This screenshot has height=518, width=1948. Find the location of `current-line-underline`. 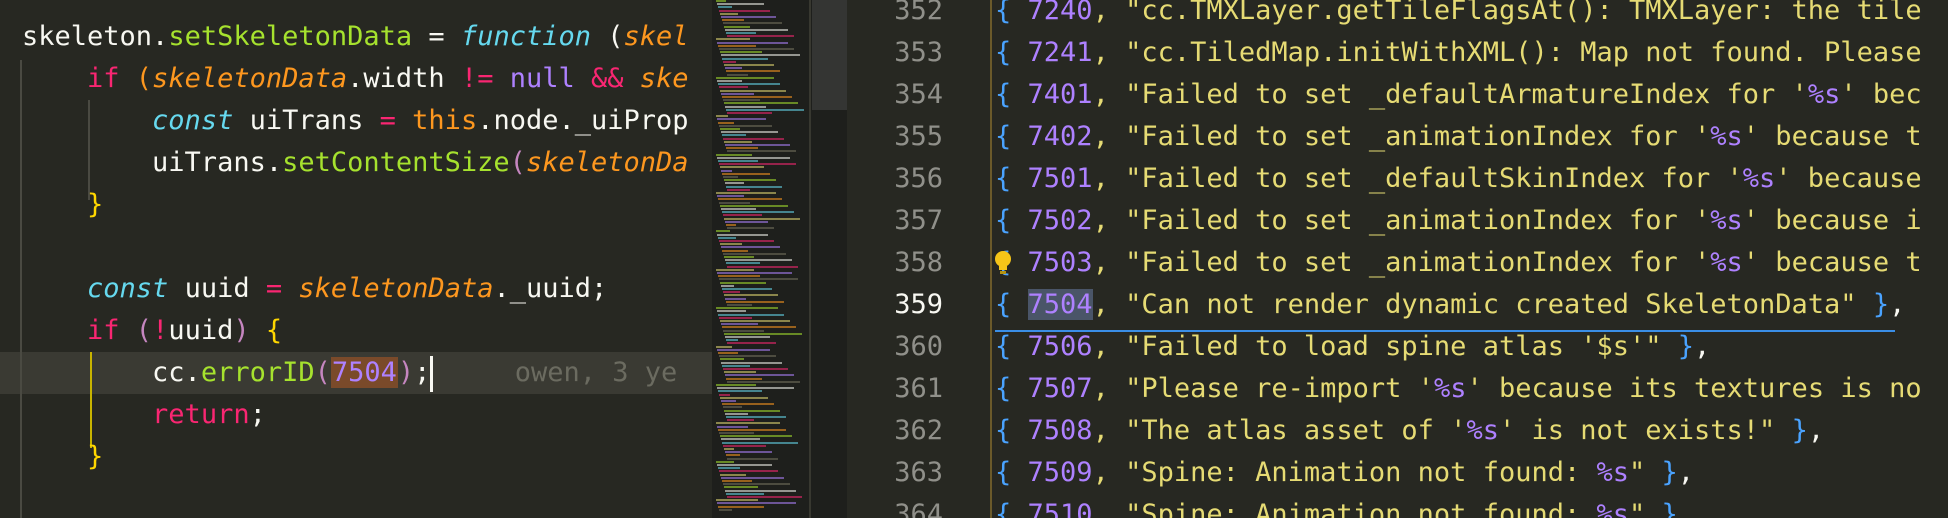

current-line-underline is located at coordinates (1445, 331).